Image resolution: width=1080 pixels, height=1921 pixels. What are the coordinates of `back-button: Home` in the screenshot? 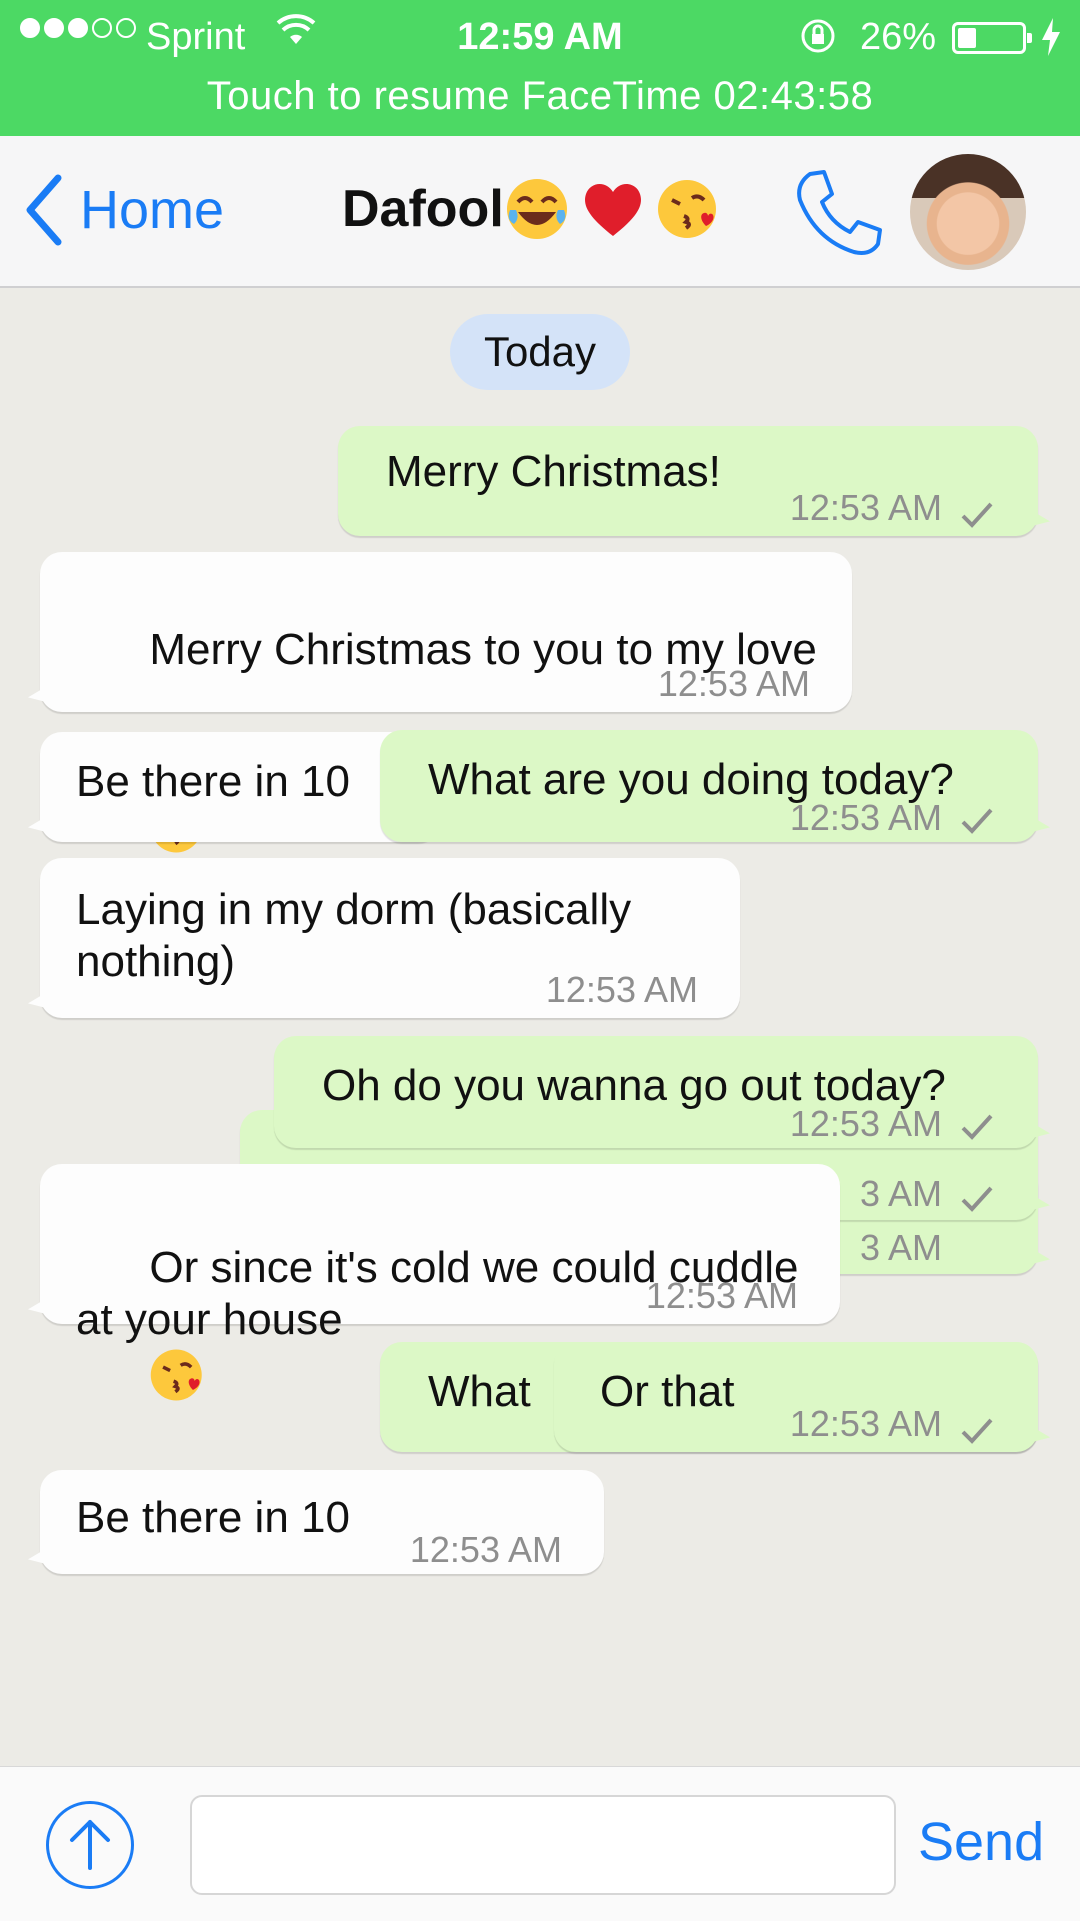 It's located at (124, 210).